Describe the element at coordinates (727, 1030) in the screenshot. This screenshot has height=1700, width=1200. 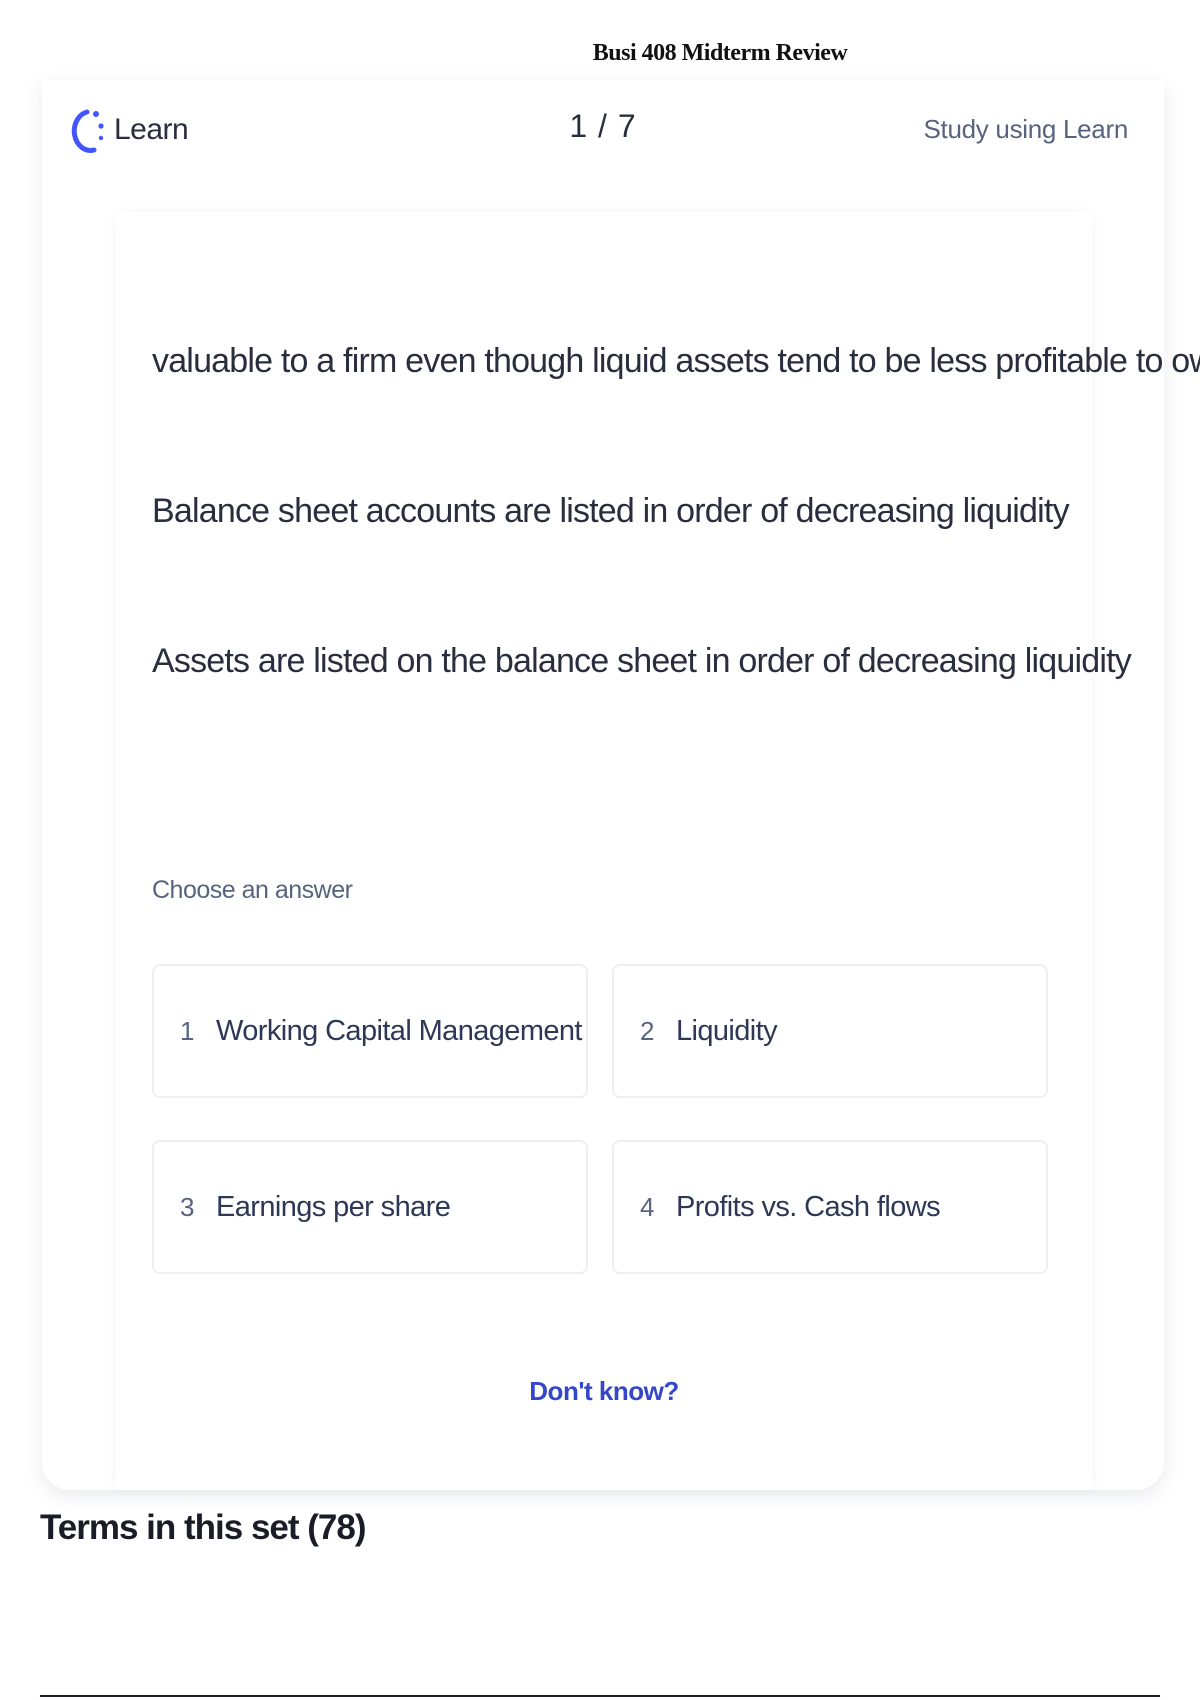
I see `option-label: Liquidity` at that location.